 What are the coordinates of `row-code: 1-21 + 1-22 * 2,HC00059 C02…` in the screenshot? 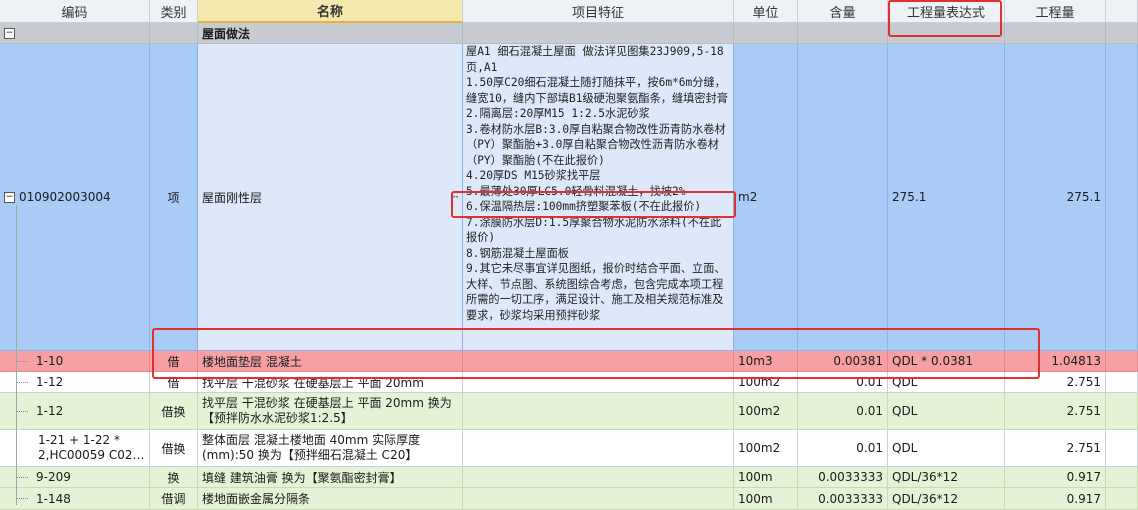 It's located at (91, 447).